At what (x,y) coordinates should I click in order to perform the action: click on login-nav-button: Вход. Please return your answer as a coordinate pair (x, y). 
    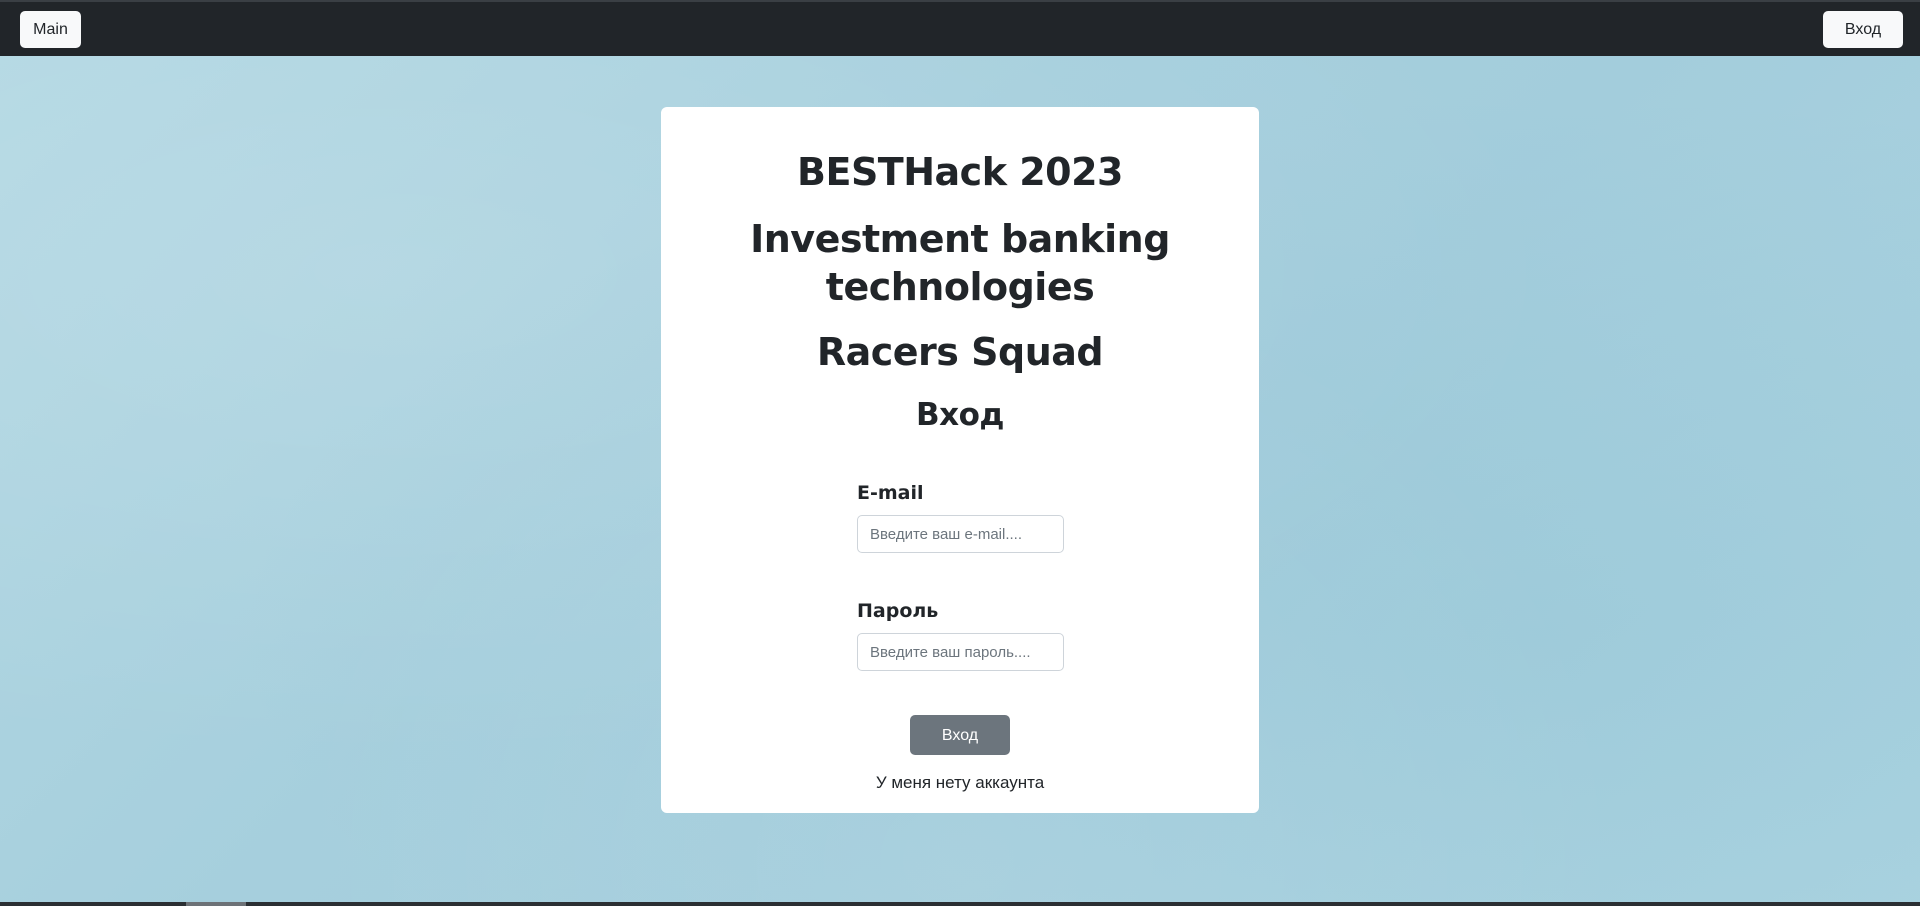
    Looking at the image, I should click on (1863, 29).